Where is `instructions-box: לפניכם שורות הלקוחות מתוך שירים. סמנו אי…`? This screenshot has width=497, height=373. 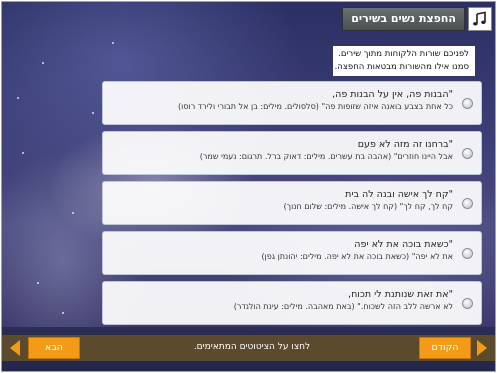
instructions-box: לפניכם שורות הלקוחות מתוך שירים. סמנו אי… is located at coordinates (404, 61).